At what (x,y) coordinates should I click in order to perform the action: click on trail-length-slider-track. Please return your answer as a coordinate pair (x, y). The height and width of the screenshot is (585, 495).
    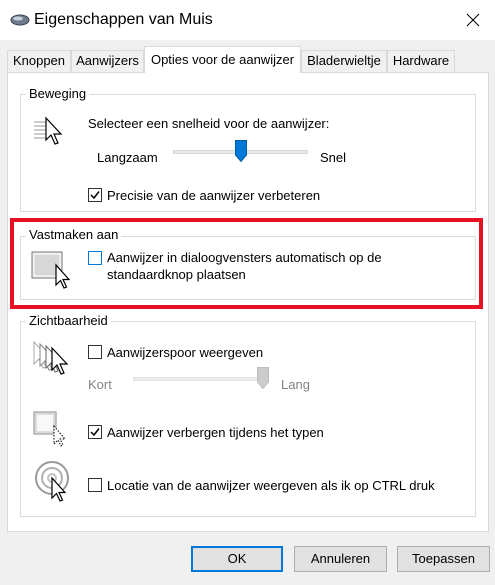
    Looking at the image, I should click on (200, 379).